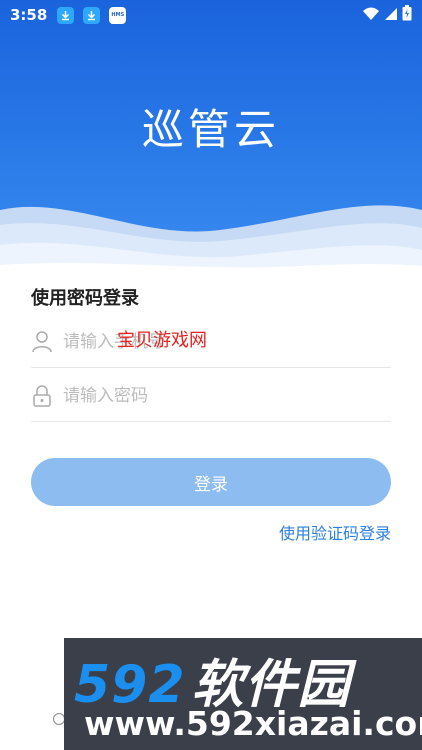 The image size is (422, 750). Describe the element at coordinates (227, 395) in the screenshot. I see `password-input` at that location.